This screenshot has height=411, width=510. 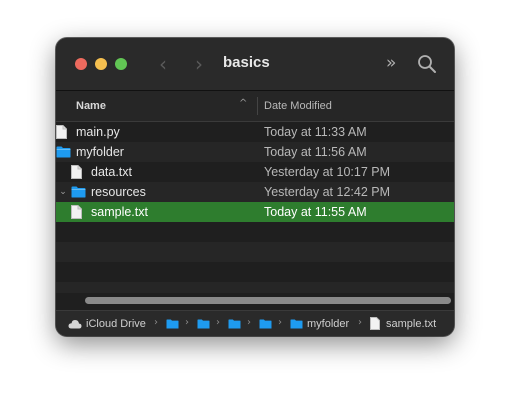 I want to click on list-item: data.txt Yesterday at 10:17 PM, so click(x=255, y=172).